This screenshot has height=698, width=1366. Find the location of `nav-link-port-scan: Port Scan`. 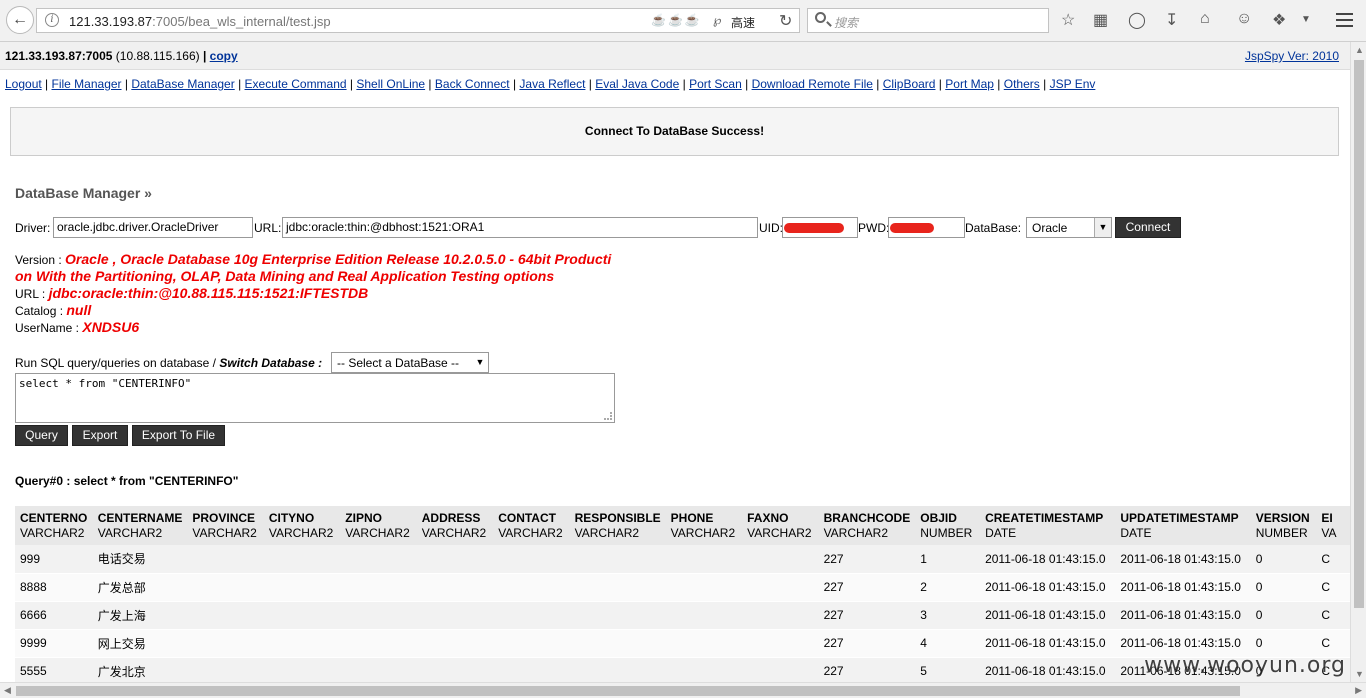

nav-link-port-scan: Port Scan is located at coordinates (715, 84).